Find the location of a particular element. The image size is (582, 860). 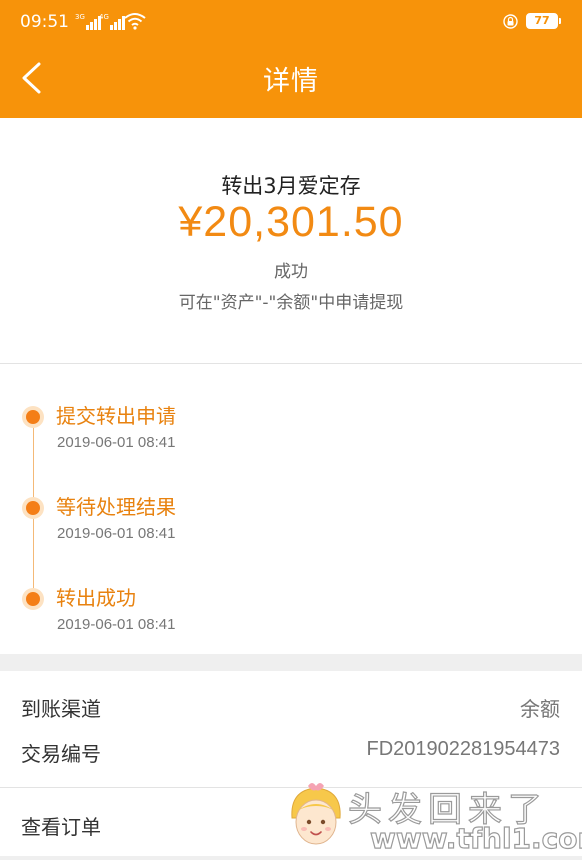

transaction-amount: ¥20,301.50 is located at coordinates (291, 222).